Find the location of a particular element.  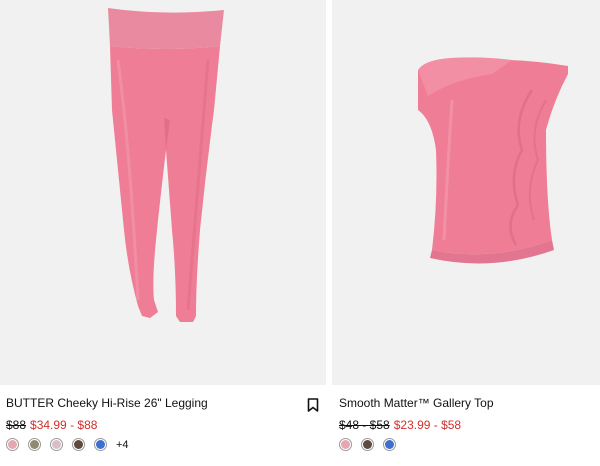

product-title: BUTTER Cheeky Hi-Rise 26" Legging is located at coordinates (107, 403).